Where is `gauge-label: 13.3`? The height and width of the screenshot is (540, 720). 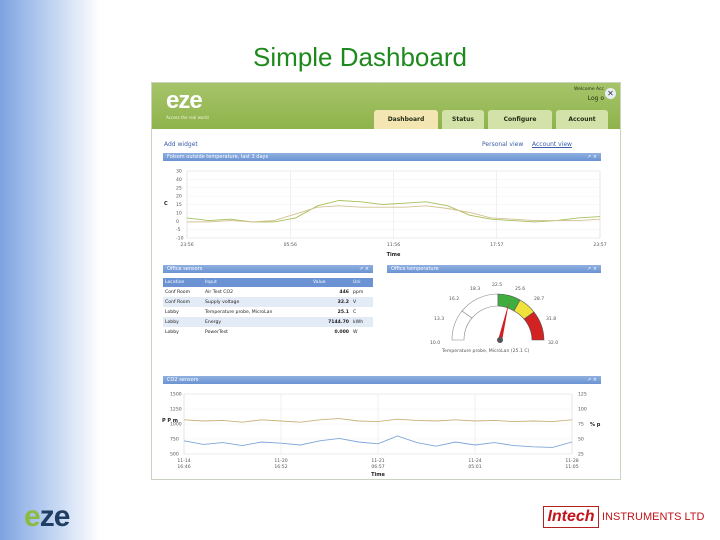 gauge-label: 13.3 is located at coordinates (439, 319).